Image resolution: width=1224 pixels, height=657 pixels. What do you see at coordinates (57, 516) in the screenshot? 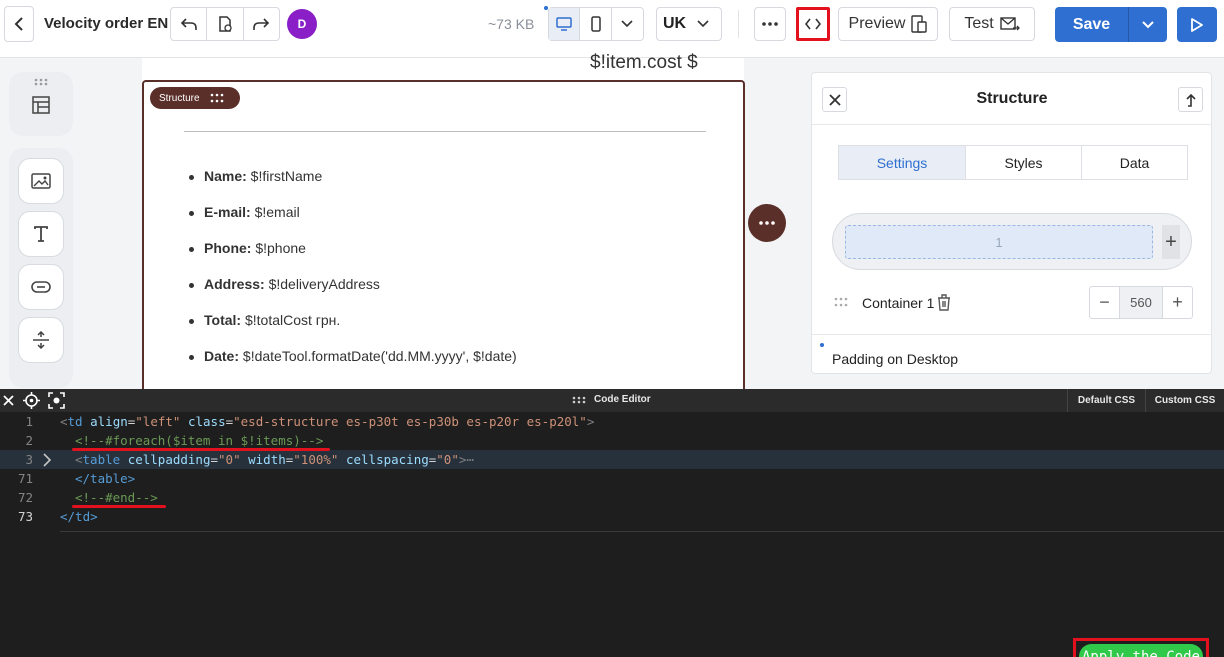
I see `code-line: 73 </td>` at bounding box center [57, 516].